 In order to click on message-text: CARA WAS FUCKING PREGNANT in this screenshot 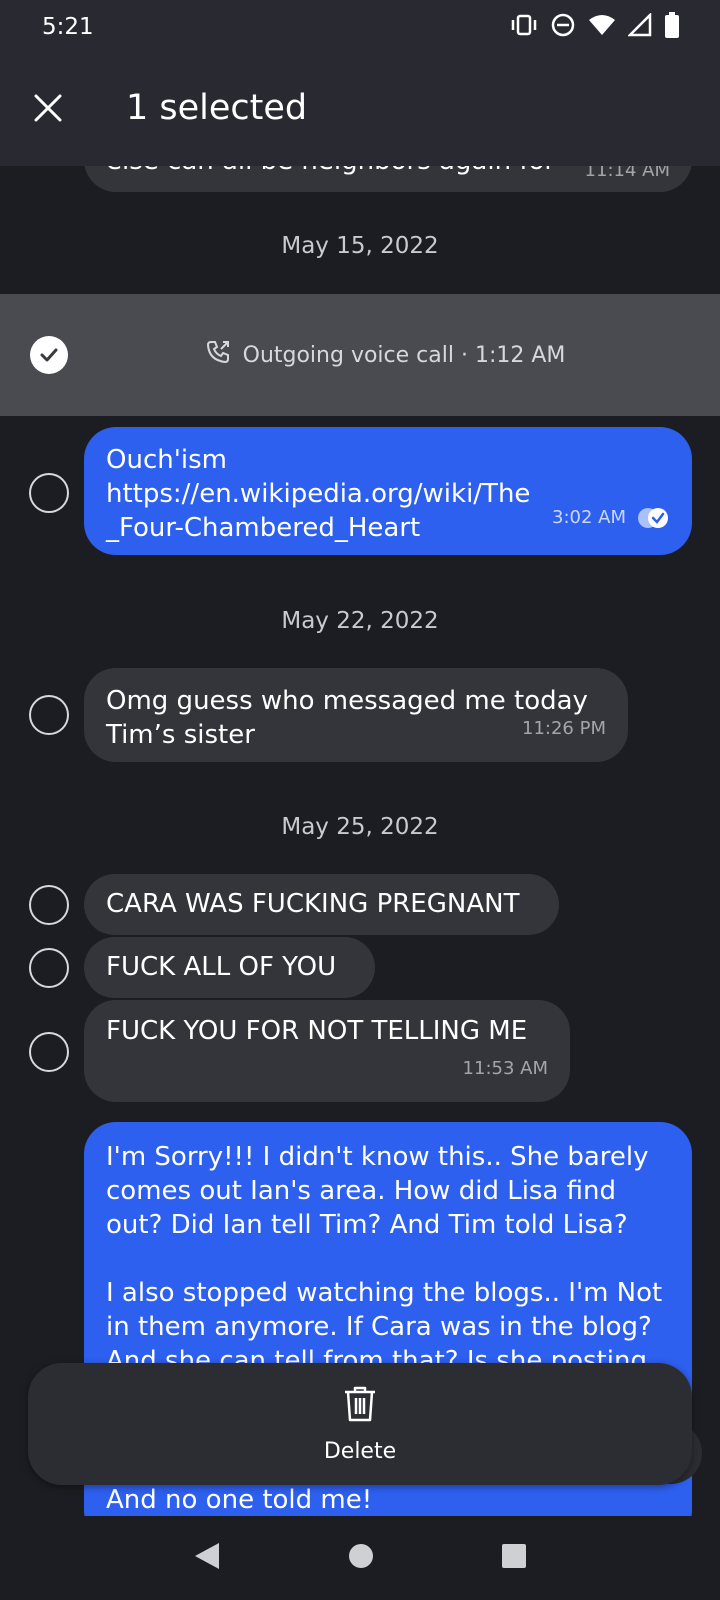, I will do `click(313, 904)`.